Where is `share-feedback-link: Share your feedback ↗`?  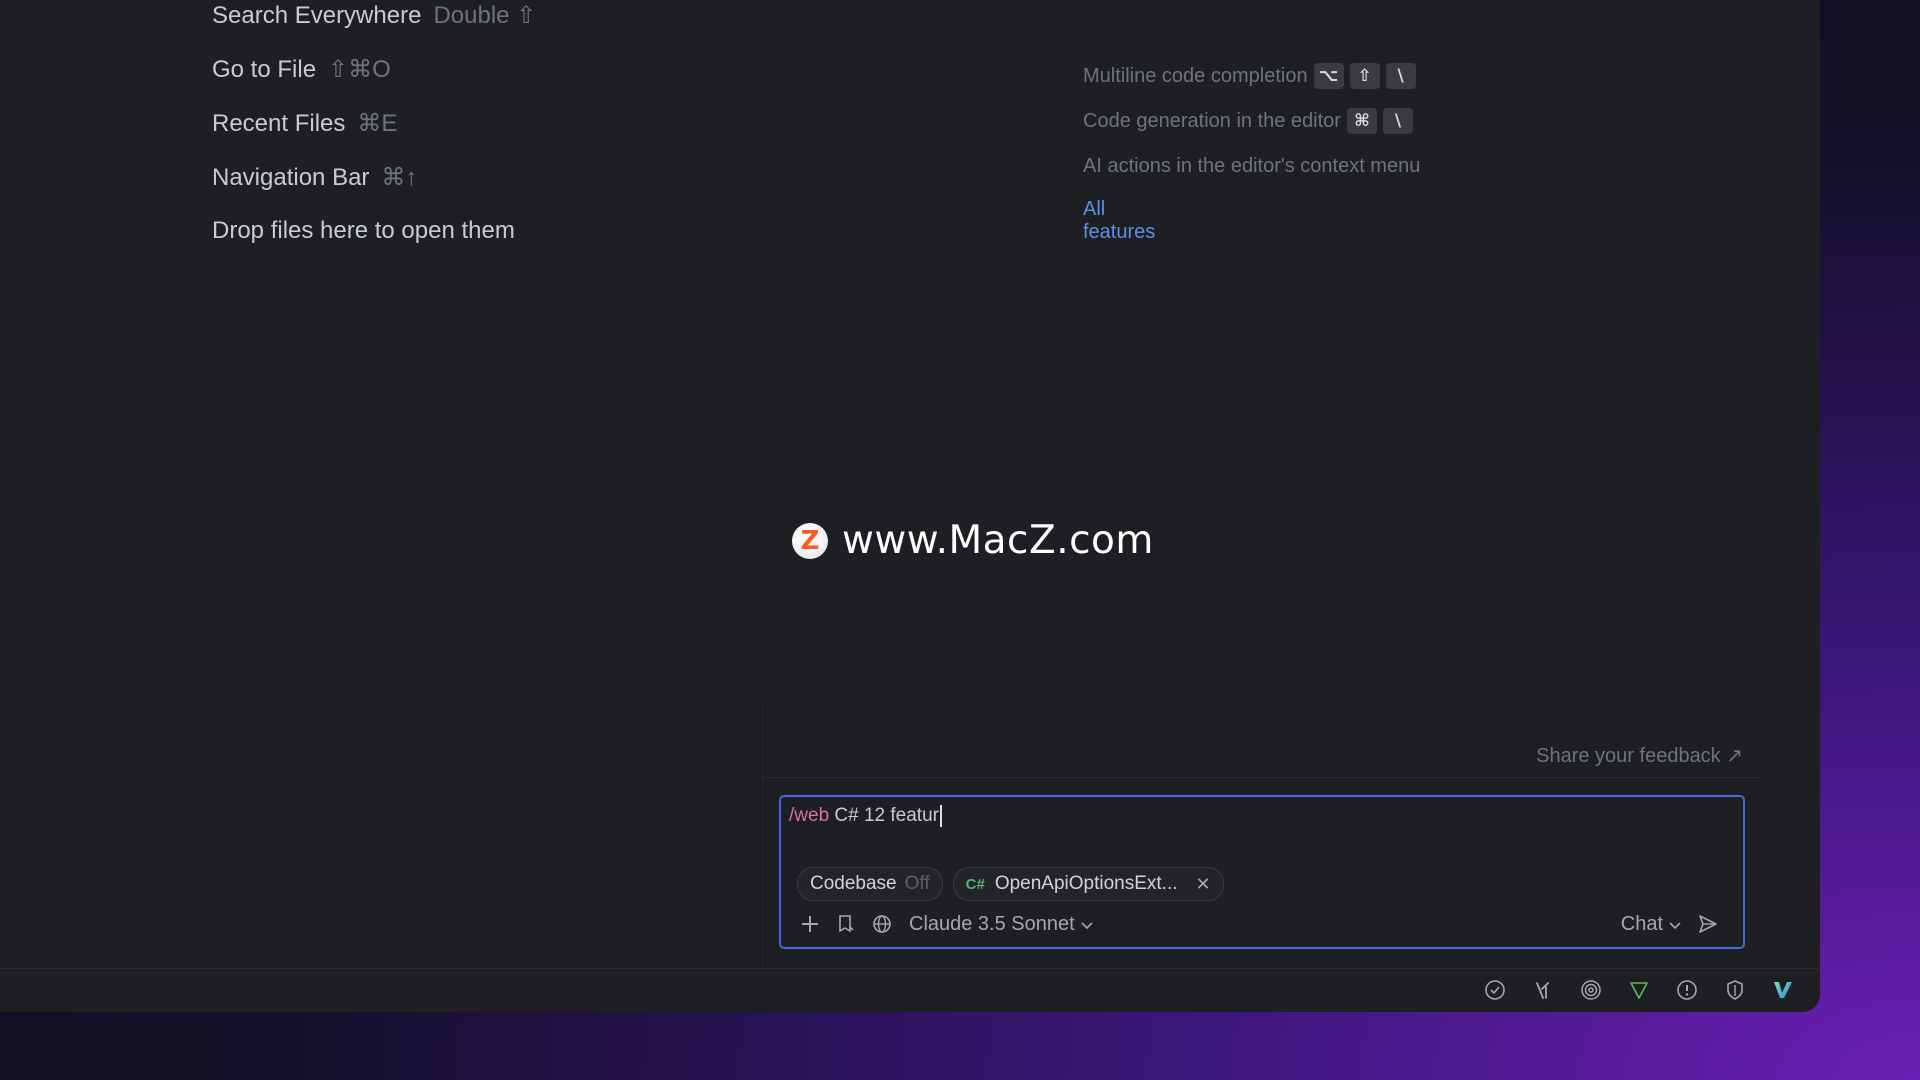
share-feedback-link: Share your feedback ↗ is located at coordinates (1639, 755).